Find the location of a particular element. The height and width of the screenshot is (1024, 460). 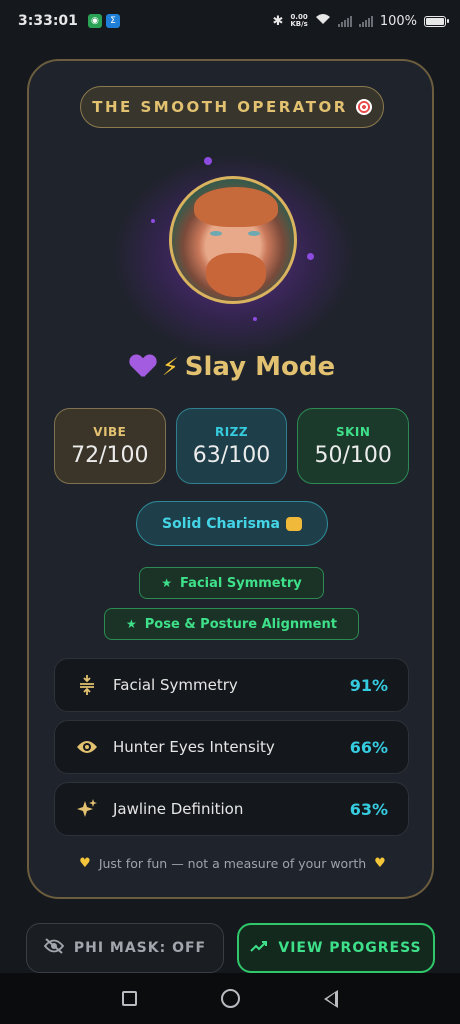

charisma-badge: Solid Charisma is located at coordinates (232, 523).